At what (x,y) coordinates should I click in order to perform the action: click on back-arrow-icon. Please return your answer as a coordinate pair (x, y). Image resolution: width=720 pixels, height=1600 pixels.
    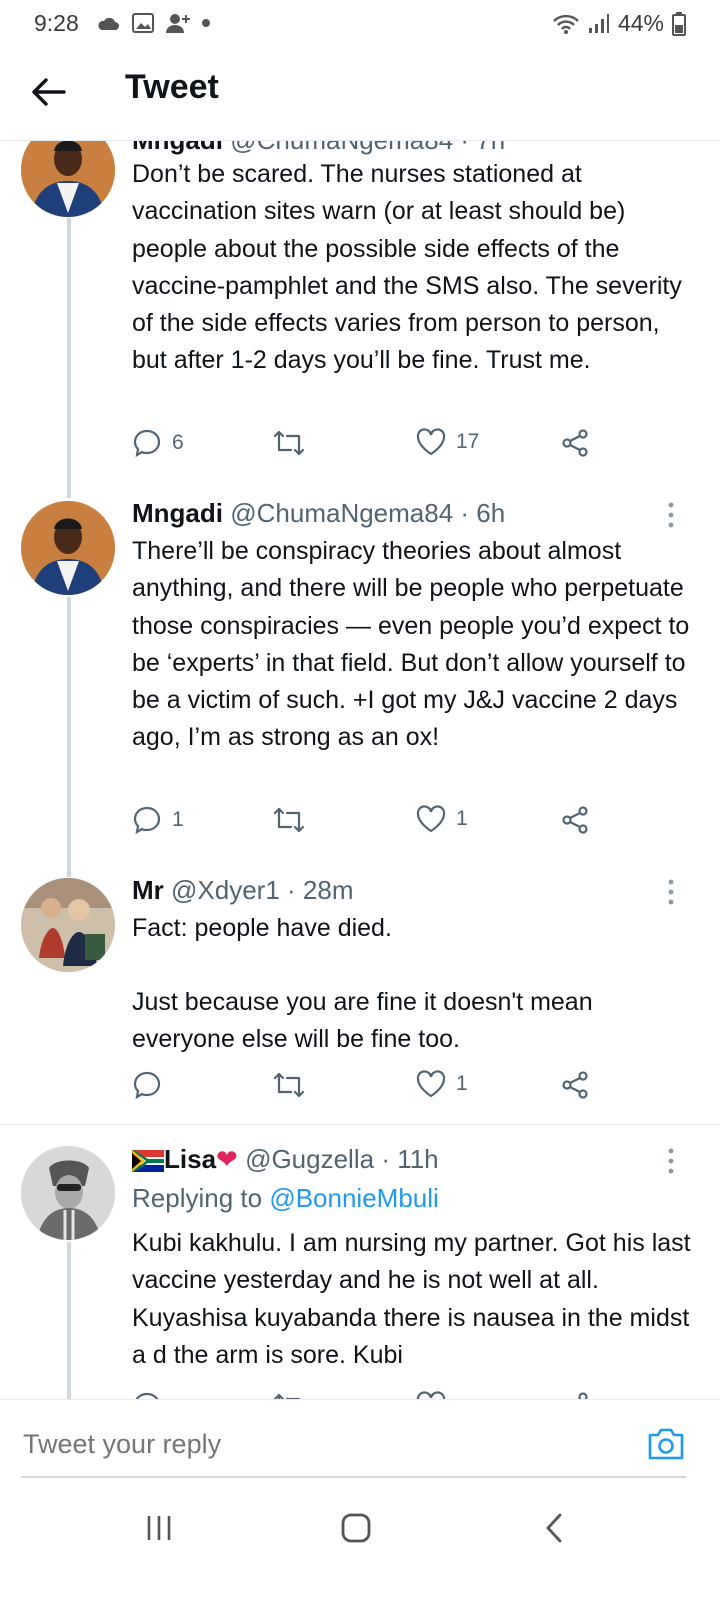
    Looking at the image, I should click on (48, 92).